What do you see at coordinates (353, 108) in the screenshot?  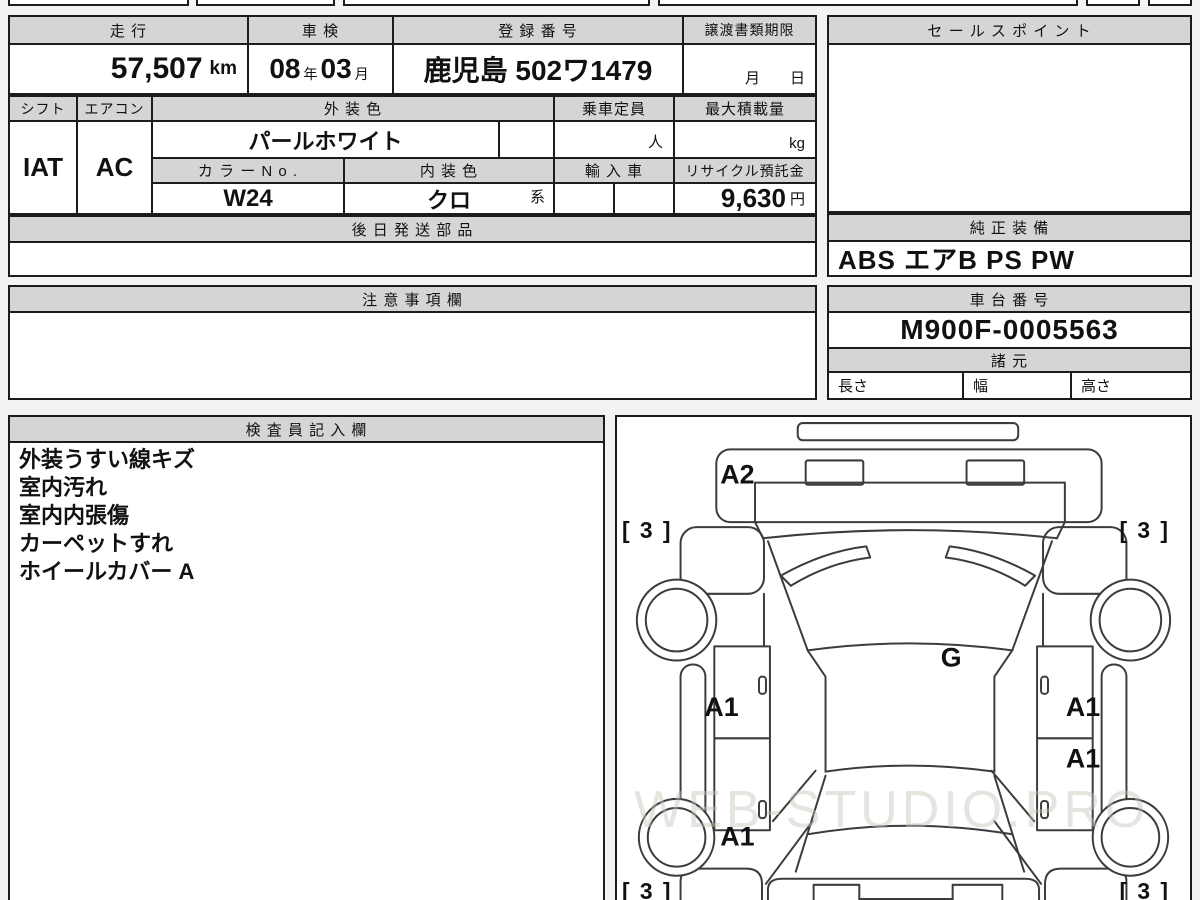 I see `exterior-color-header: 外 装 色` at bounding box center [353, 108].